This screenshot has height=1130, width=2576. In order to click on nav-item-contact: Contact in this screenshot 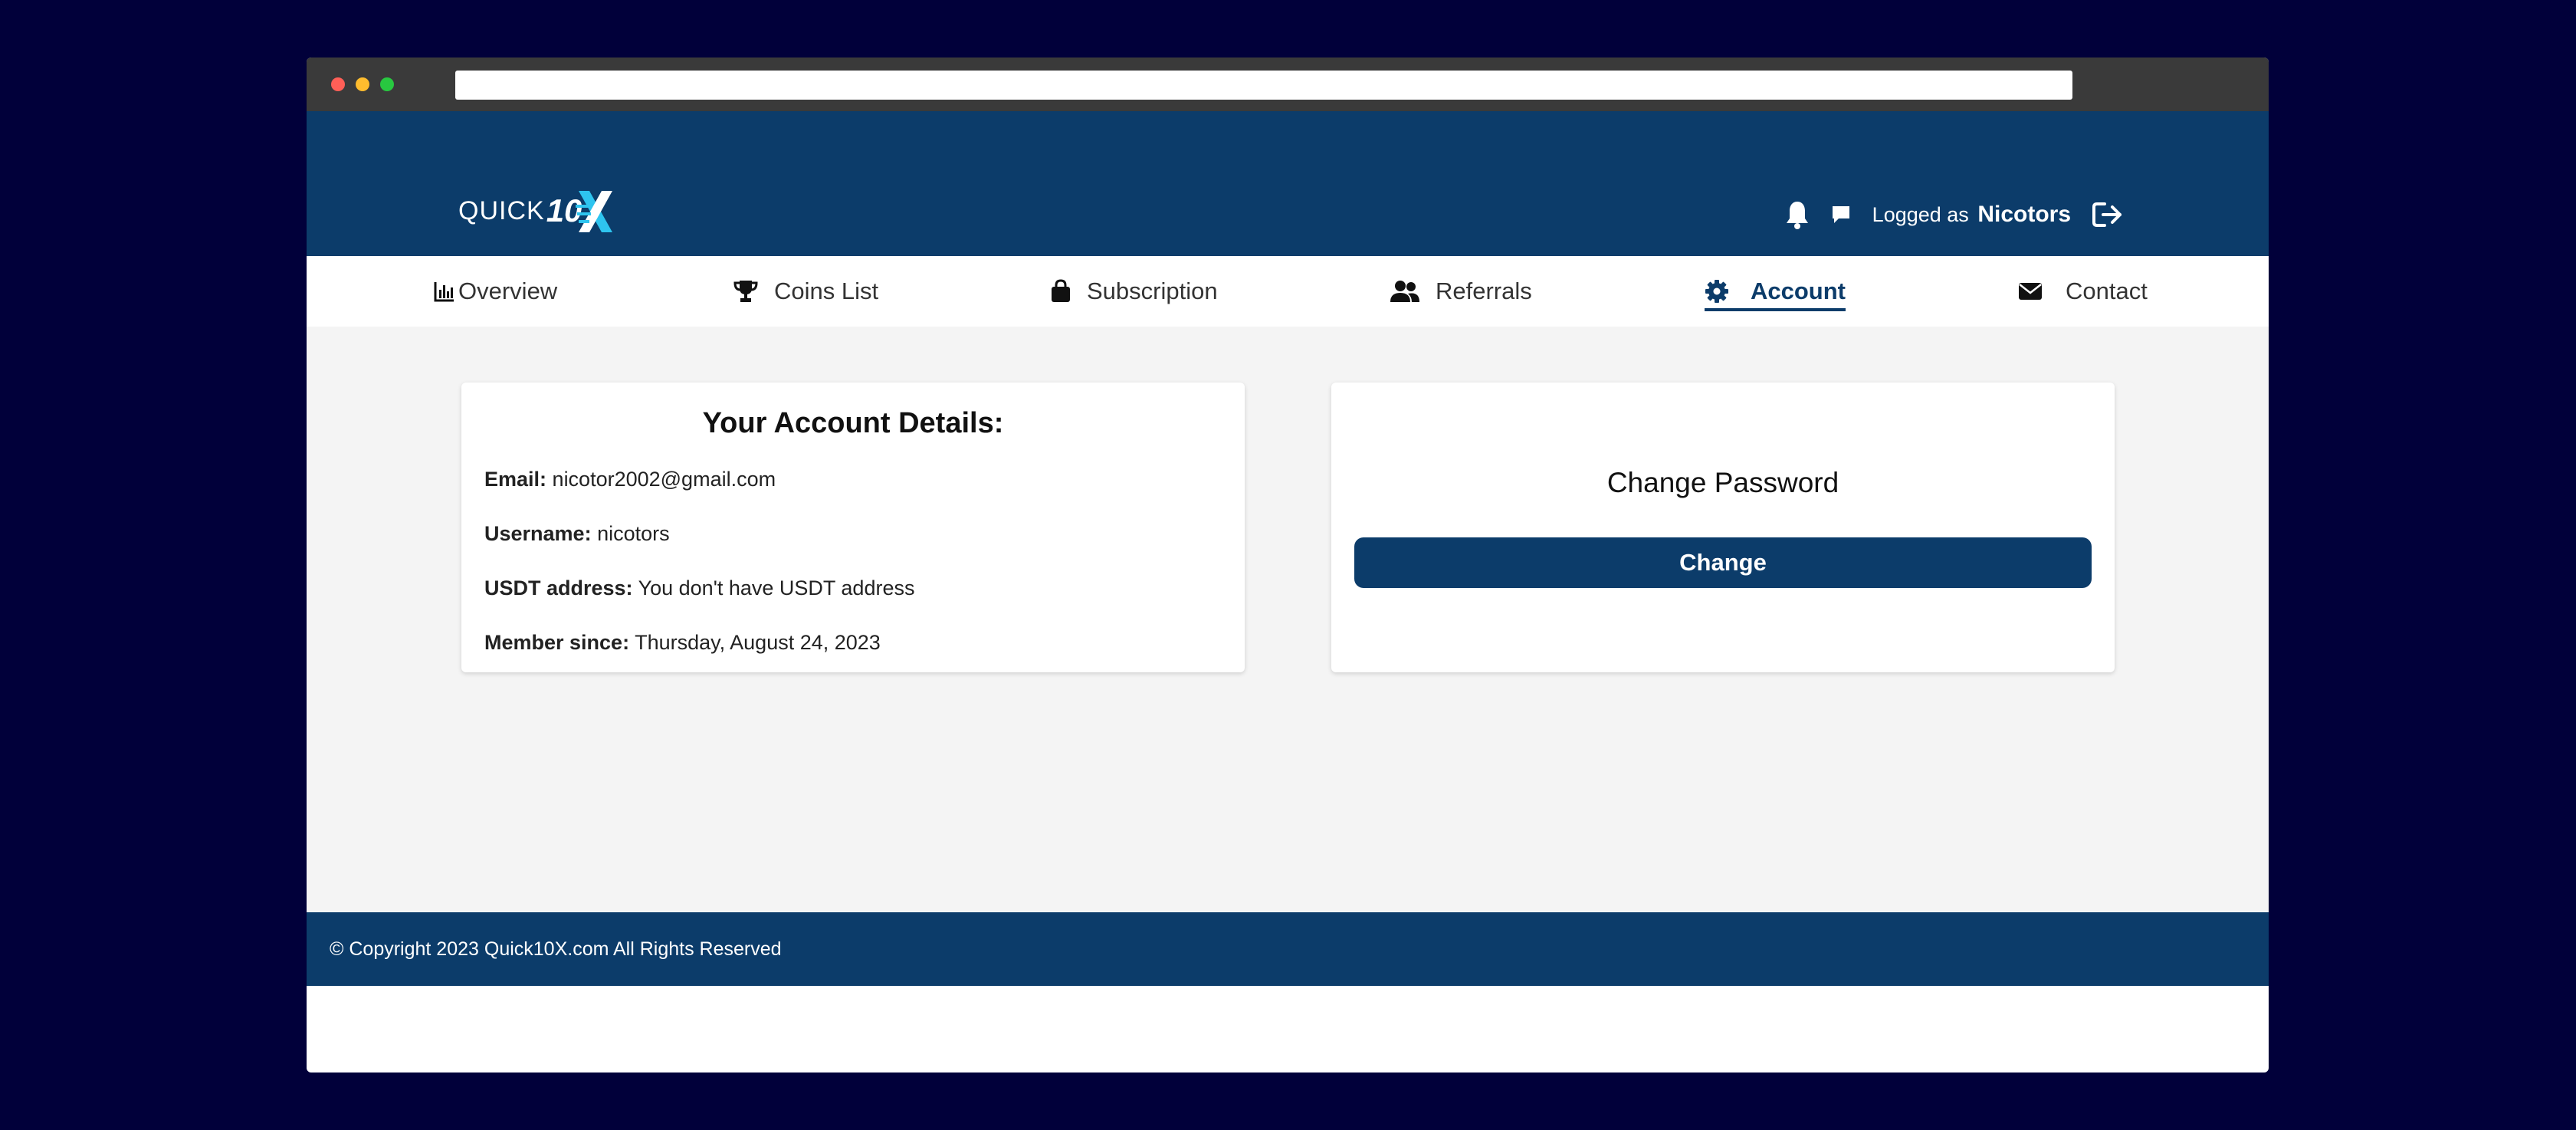, I will do `click(2083, 291)`.